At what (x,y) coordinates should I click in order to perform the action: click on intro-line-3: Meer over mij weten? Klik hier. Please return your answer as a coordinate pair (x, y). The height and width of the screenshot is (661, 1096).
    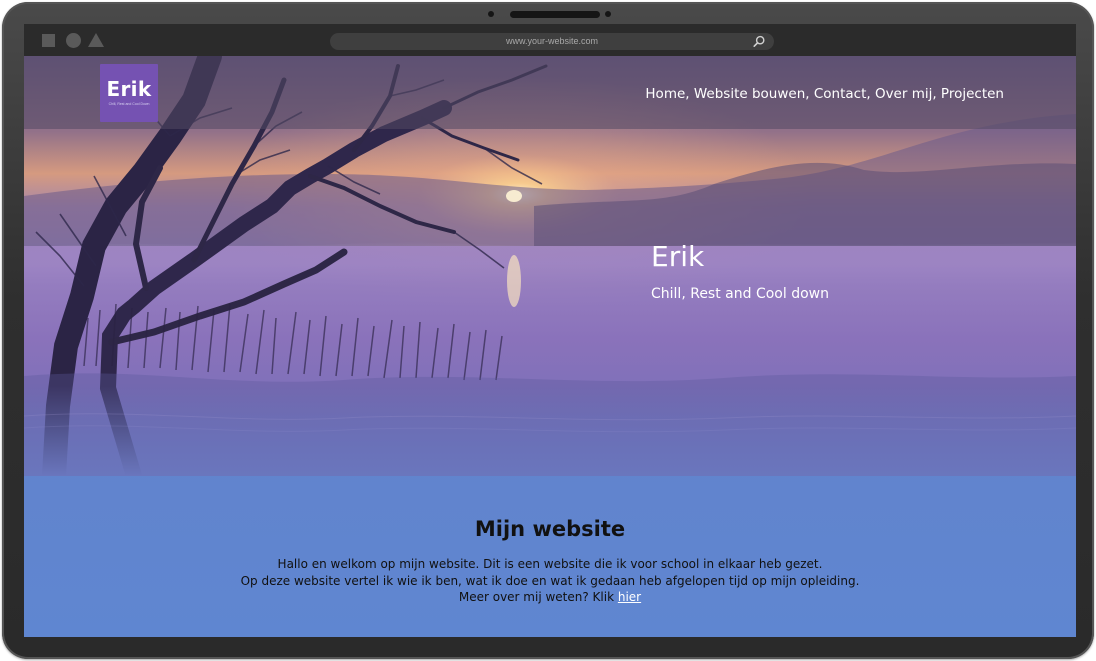
    Looking at the image, I should click on (550, 597).